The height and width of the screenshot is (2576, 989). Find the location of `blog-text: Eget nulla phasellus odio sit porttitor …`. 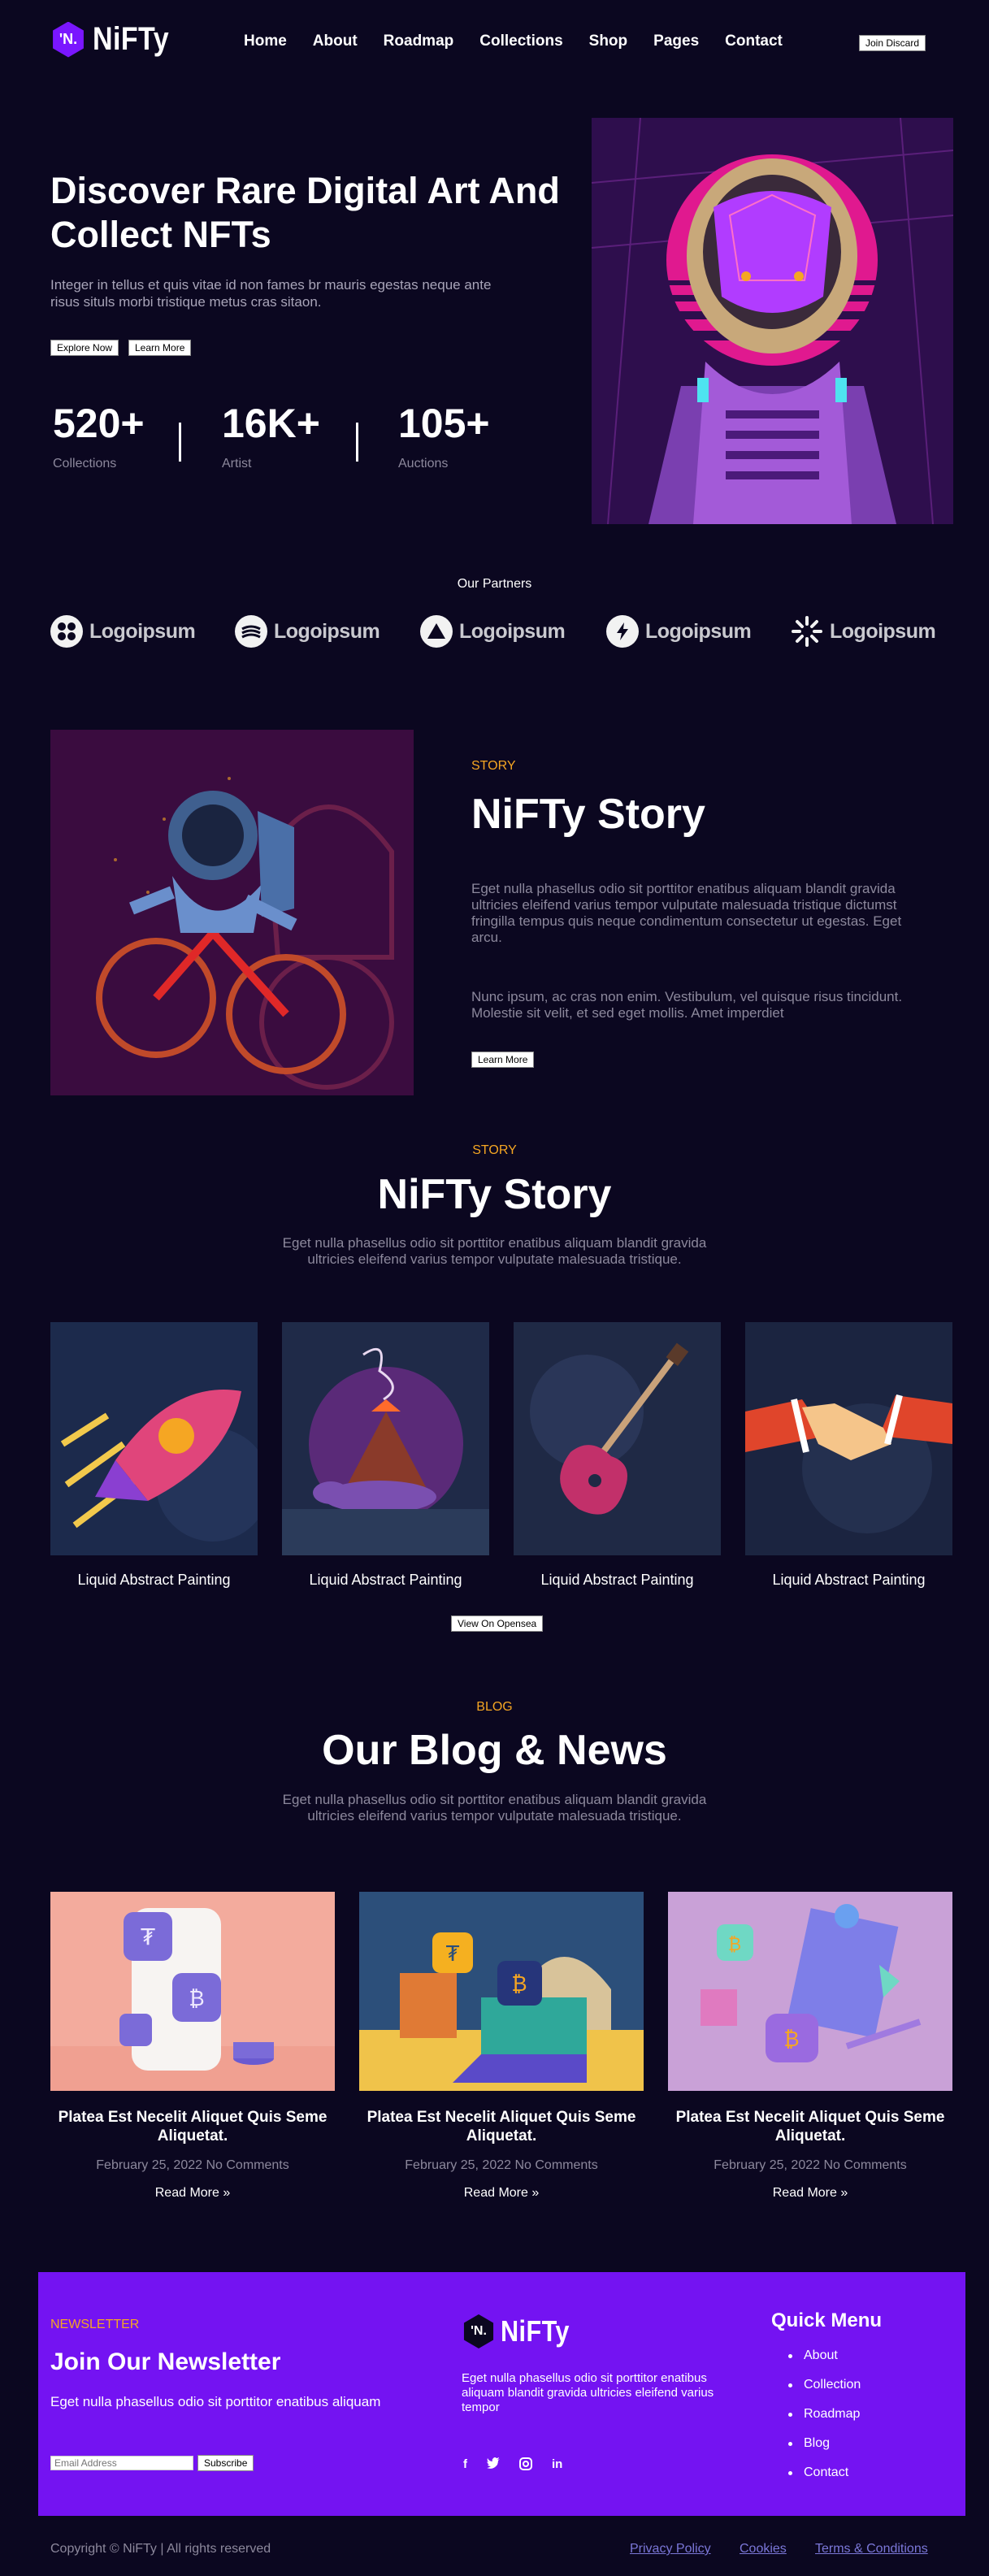

blog-text: Eget nulla phasellus odio sit porttitor … is located at coordinates (494, 1808).